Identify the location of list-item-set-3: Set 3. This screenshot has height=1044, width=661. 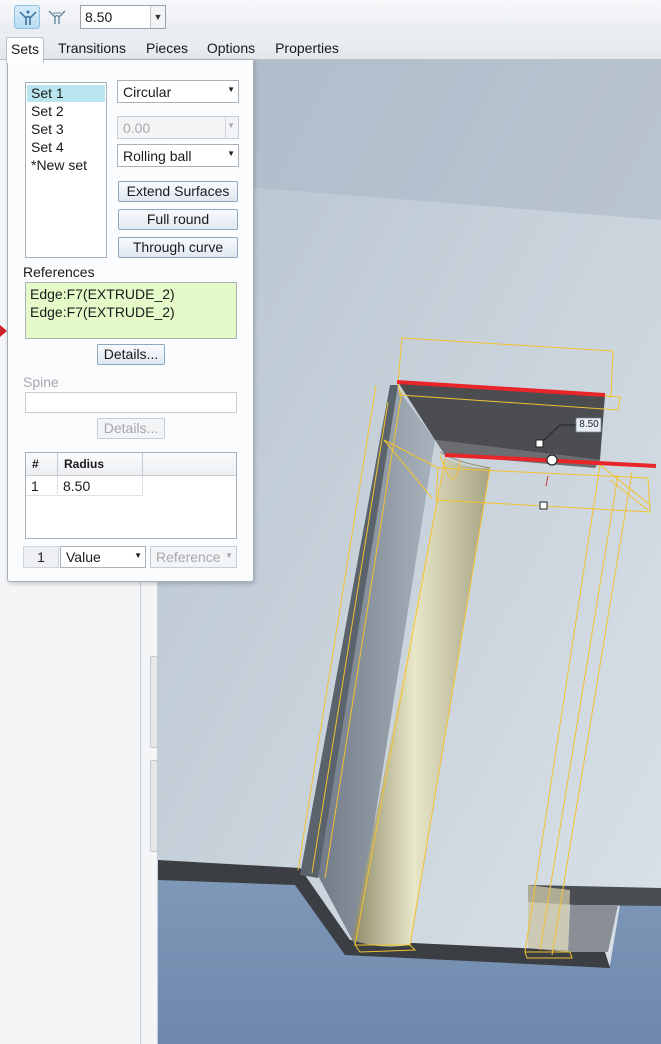
(66, 129).